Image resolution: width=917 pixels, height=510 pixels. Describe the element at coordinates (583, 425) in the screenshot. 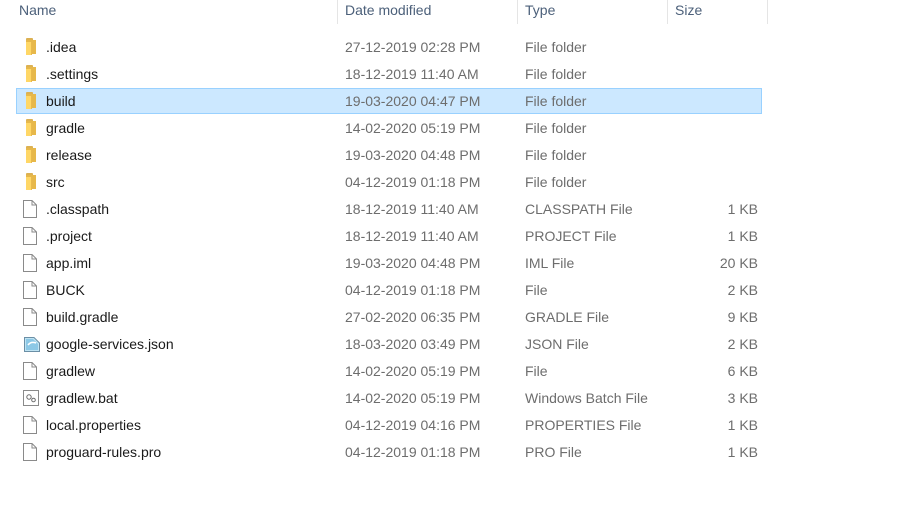

I see `file-type: PROPERTIES File` at that location.